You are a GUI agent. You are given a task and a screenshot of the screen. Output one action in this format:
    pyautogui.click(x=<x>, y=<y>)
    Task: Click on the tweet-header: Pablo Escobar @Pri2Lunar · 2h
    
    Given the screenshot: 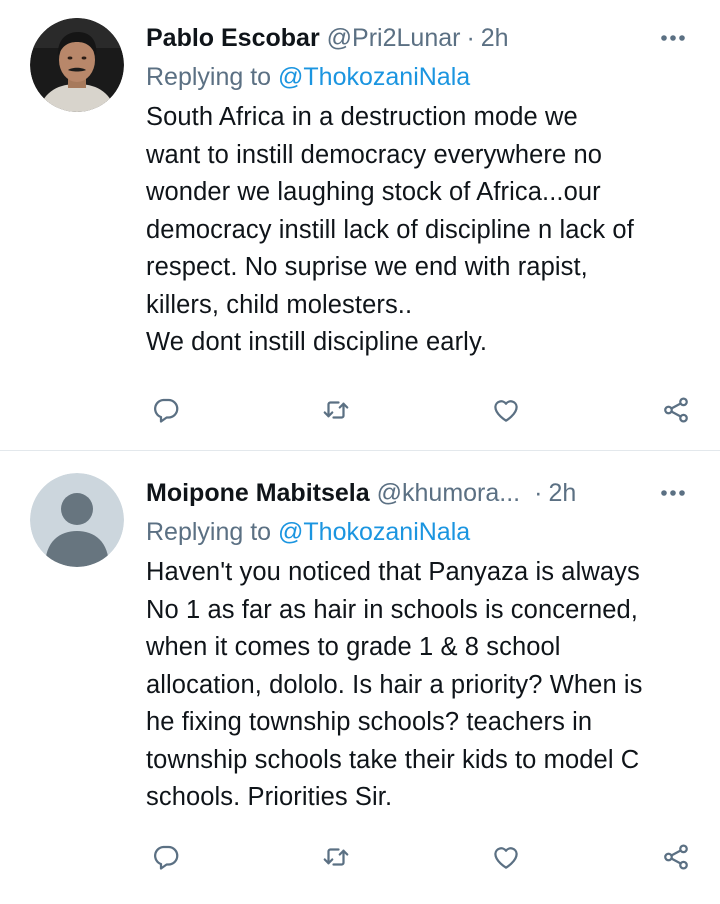 What is the action you would take?
    pyautogui.click(x=421, y=38)
    